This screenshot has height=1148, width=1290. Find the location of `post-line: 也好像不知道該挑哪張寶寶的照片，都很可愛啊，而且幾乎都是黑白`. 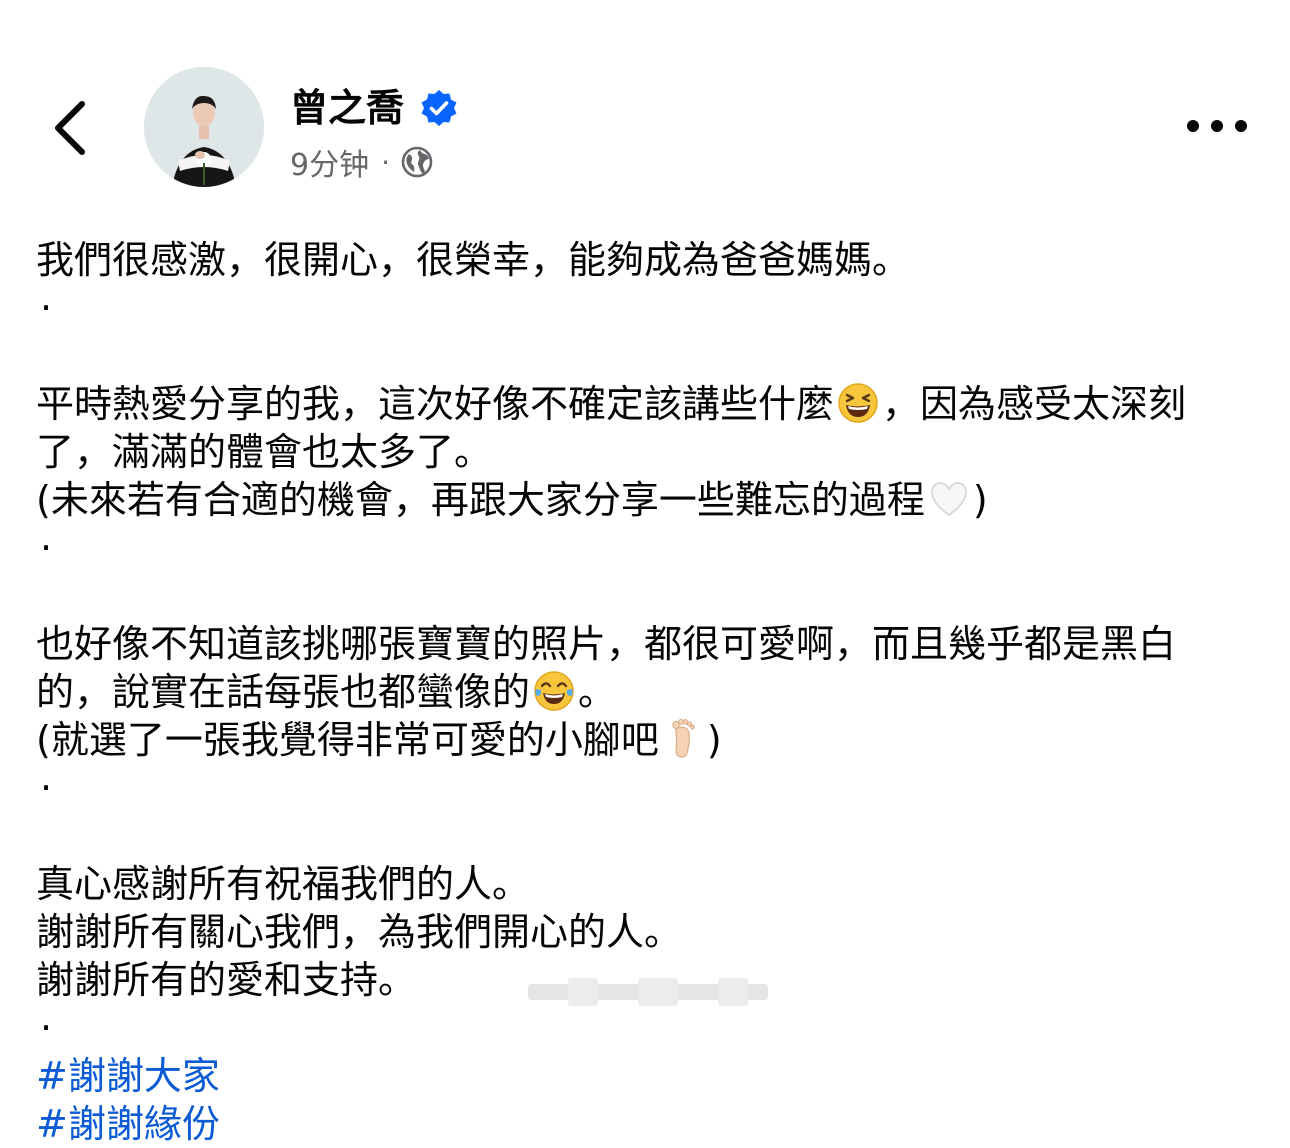

post-line: 也好像不知道該挑哪張寶寶的照片，都很可愛啊，而且幾乎都是黑白 is located at coordinates (606, 644).